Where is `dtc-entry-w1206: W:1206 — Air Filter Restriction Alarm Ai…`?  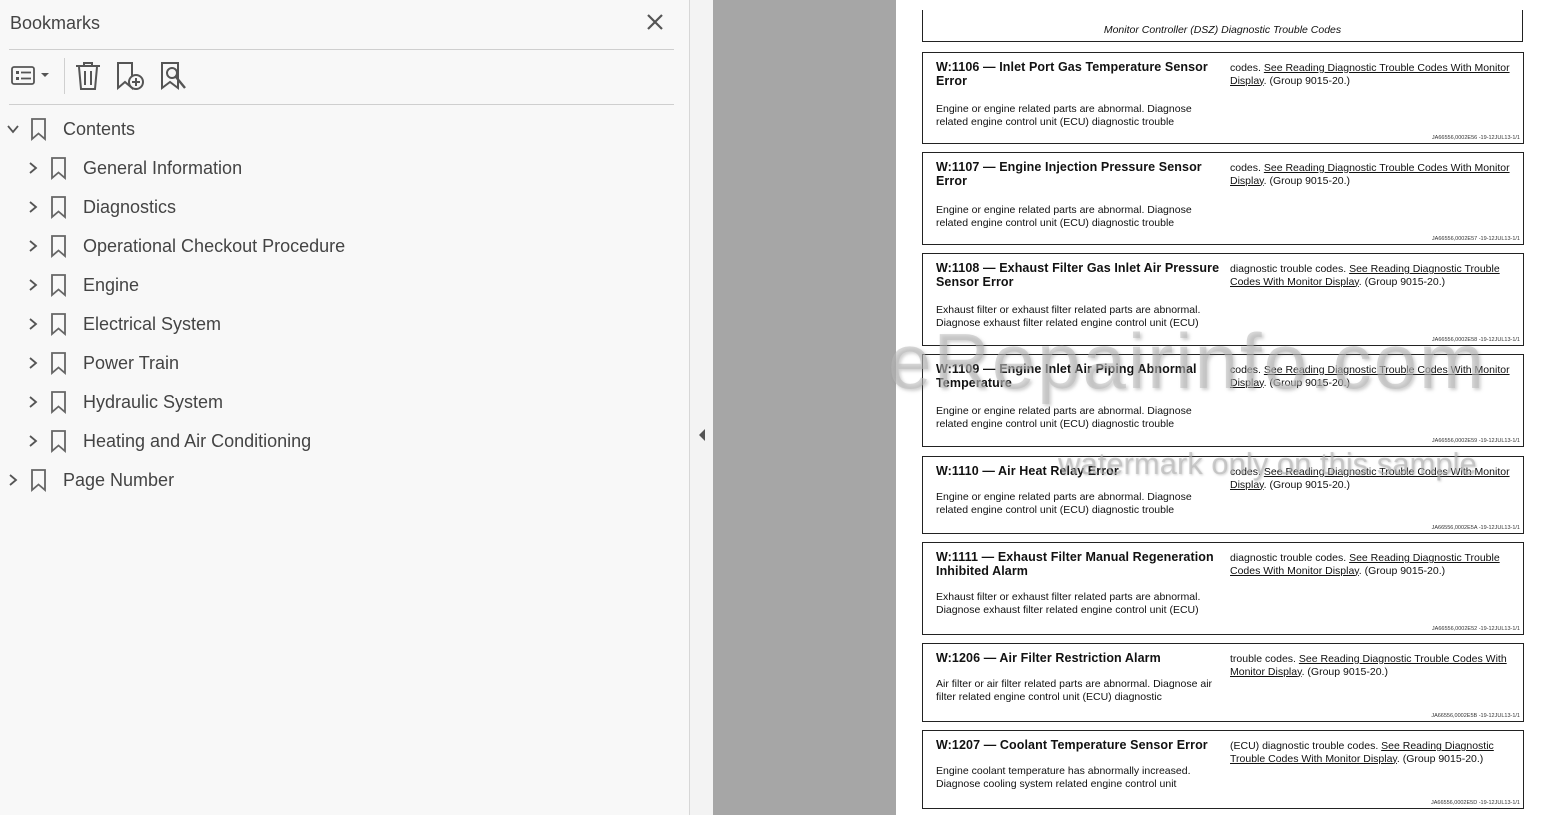
dtc-entry-w1206: W:1206 — Air Filter Restriction Alarm Ai… is located at coordinates (1223, 682).